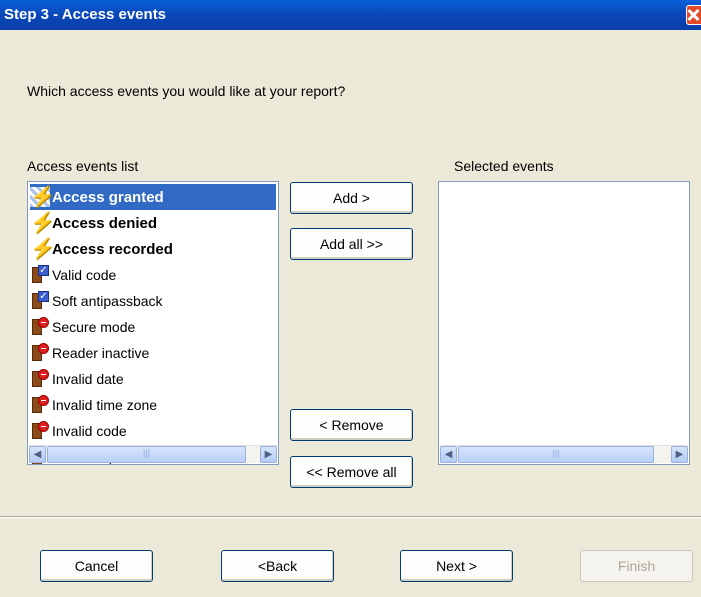 Image resolution: width=701 pixels, height=597 pixels. I want to click on list-item: ✓ Valid code, so click(153, 275).